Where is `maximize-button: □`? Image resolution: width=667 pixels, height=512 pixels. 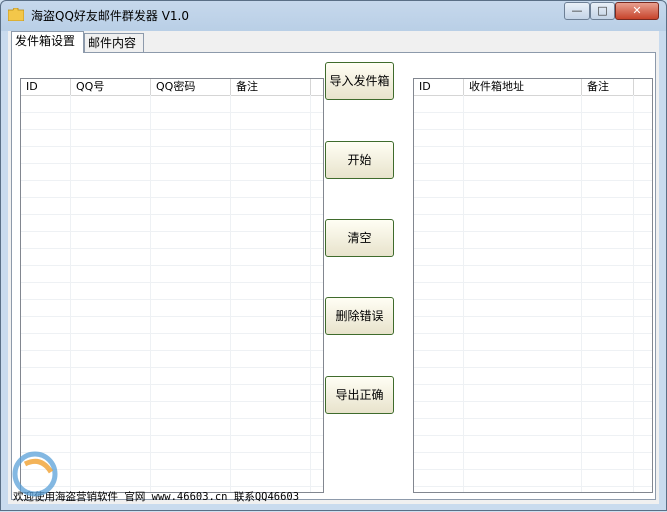 maximize-button: □ is located at coordinates (602, 11).